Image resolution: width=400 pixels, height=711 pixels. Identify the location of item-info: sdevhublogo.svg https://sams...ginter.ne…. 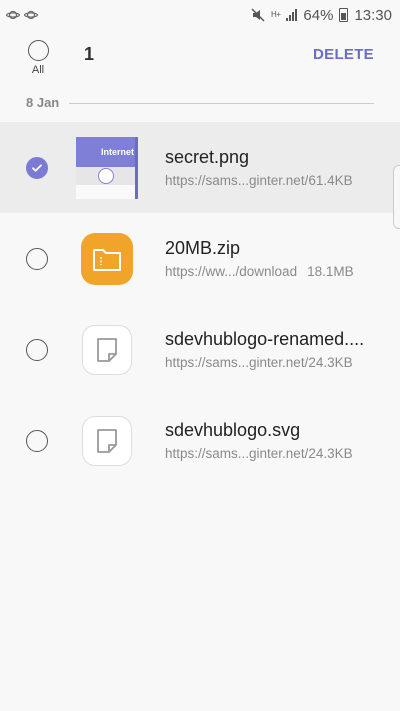
(282, 440).